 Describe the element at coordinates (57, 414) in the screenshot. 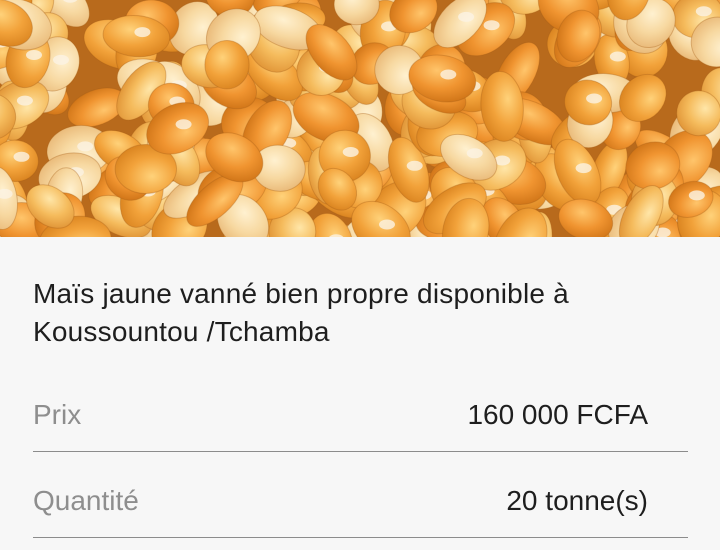

I see `price-label: Prix` at that location.